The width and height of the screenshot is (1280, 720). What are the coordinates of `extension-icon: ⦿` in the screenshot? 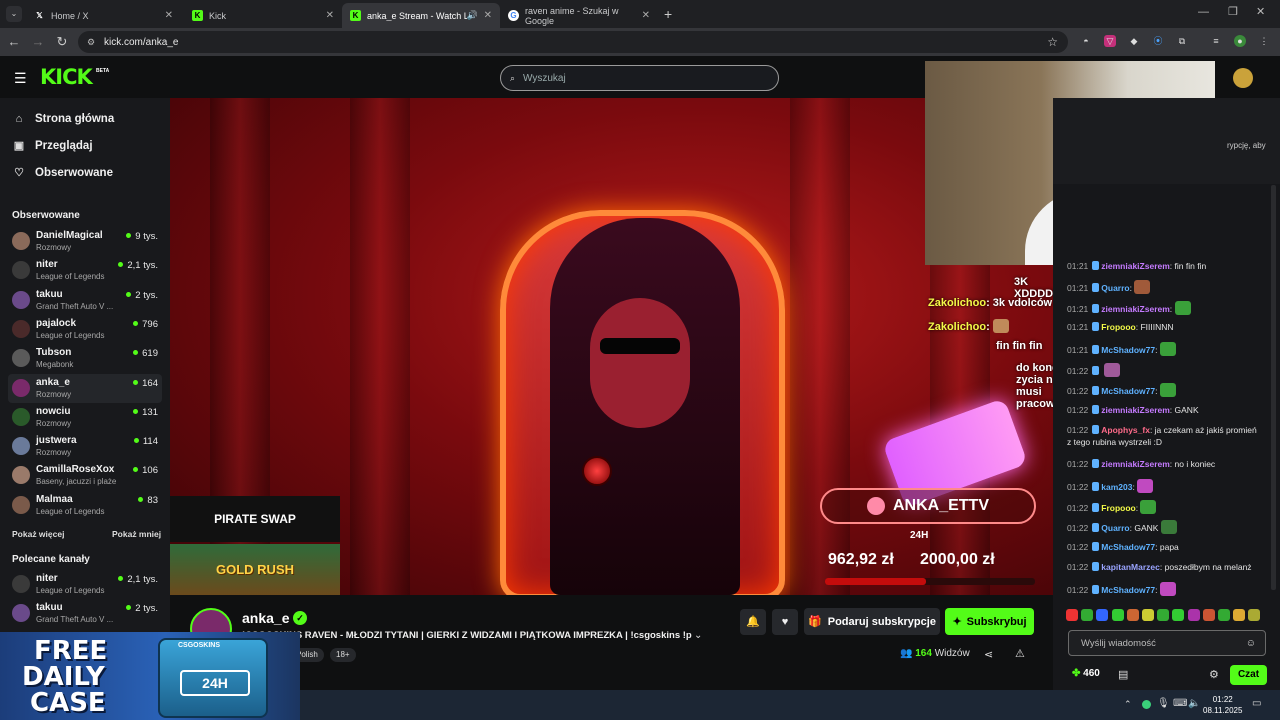 It's located at (1158, 41).